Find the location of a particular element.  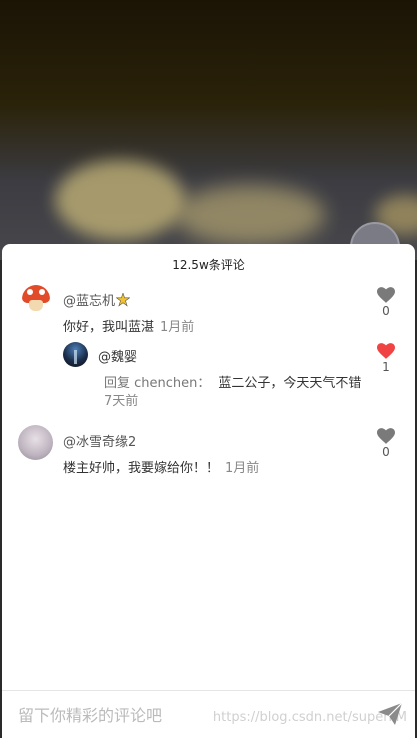

comment-text: 楼主好帅，我要嫁给你！！ 1月前 is located at coordinates (161, 468).